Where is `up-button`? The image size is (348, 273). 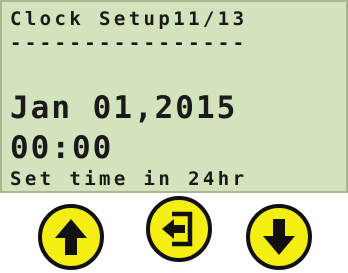
up-button is located at coordinates (71, 237).